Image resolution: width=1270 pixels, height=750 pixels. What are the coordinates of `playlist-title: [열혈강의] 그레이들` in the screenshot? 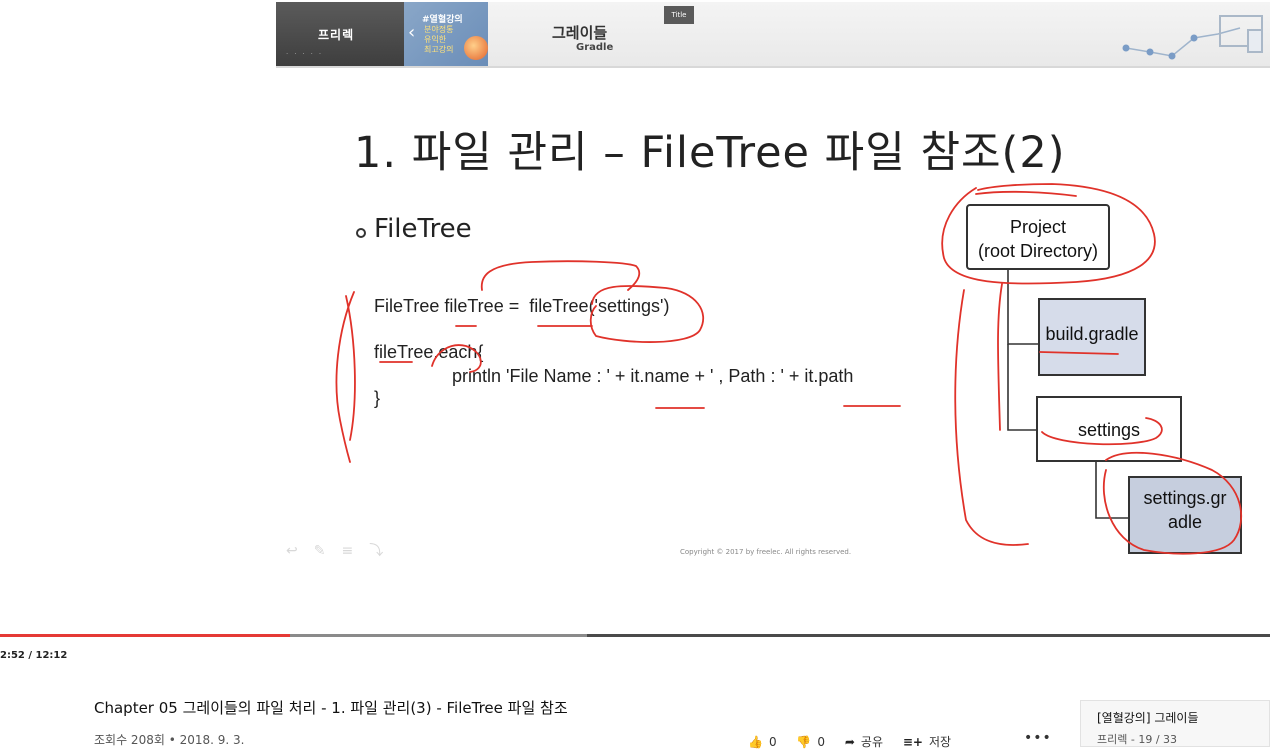 It's located at (1148, 718).